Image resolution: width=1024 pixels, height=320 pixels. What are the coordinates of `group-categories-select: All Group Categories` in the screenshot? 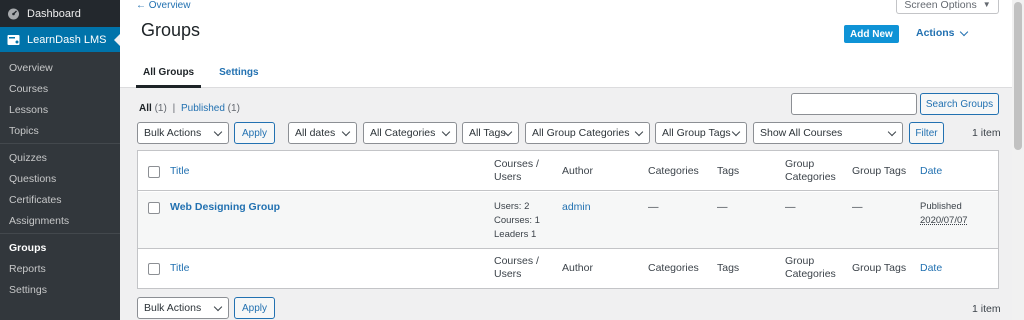 It's located at (587, 133).